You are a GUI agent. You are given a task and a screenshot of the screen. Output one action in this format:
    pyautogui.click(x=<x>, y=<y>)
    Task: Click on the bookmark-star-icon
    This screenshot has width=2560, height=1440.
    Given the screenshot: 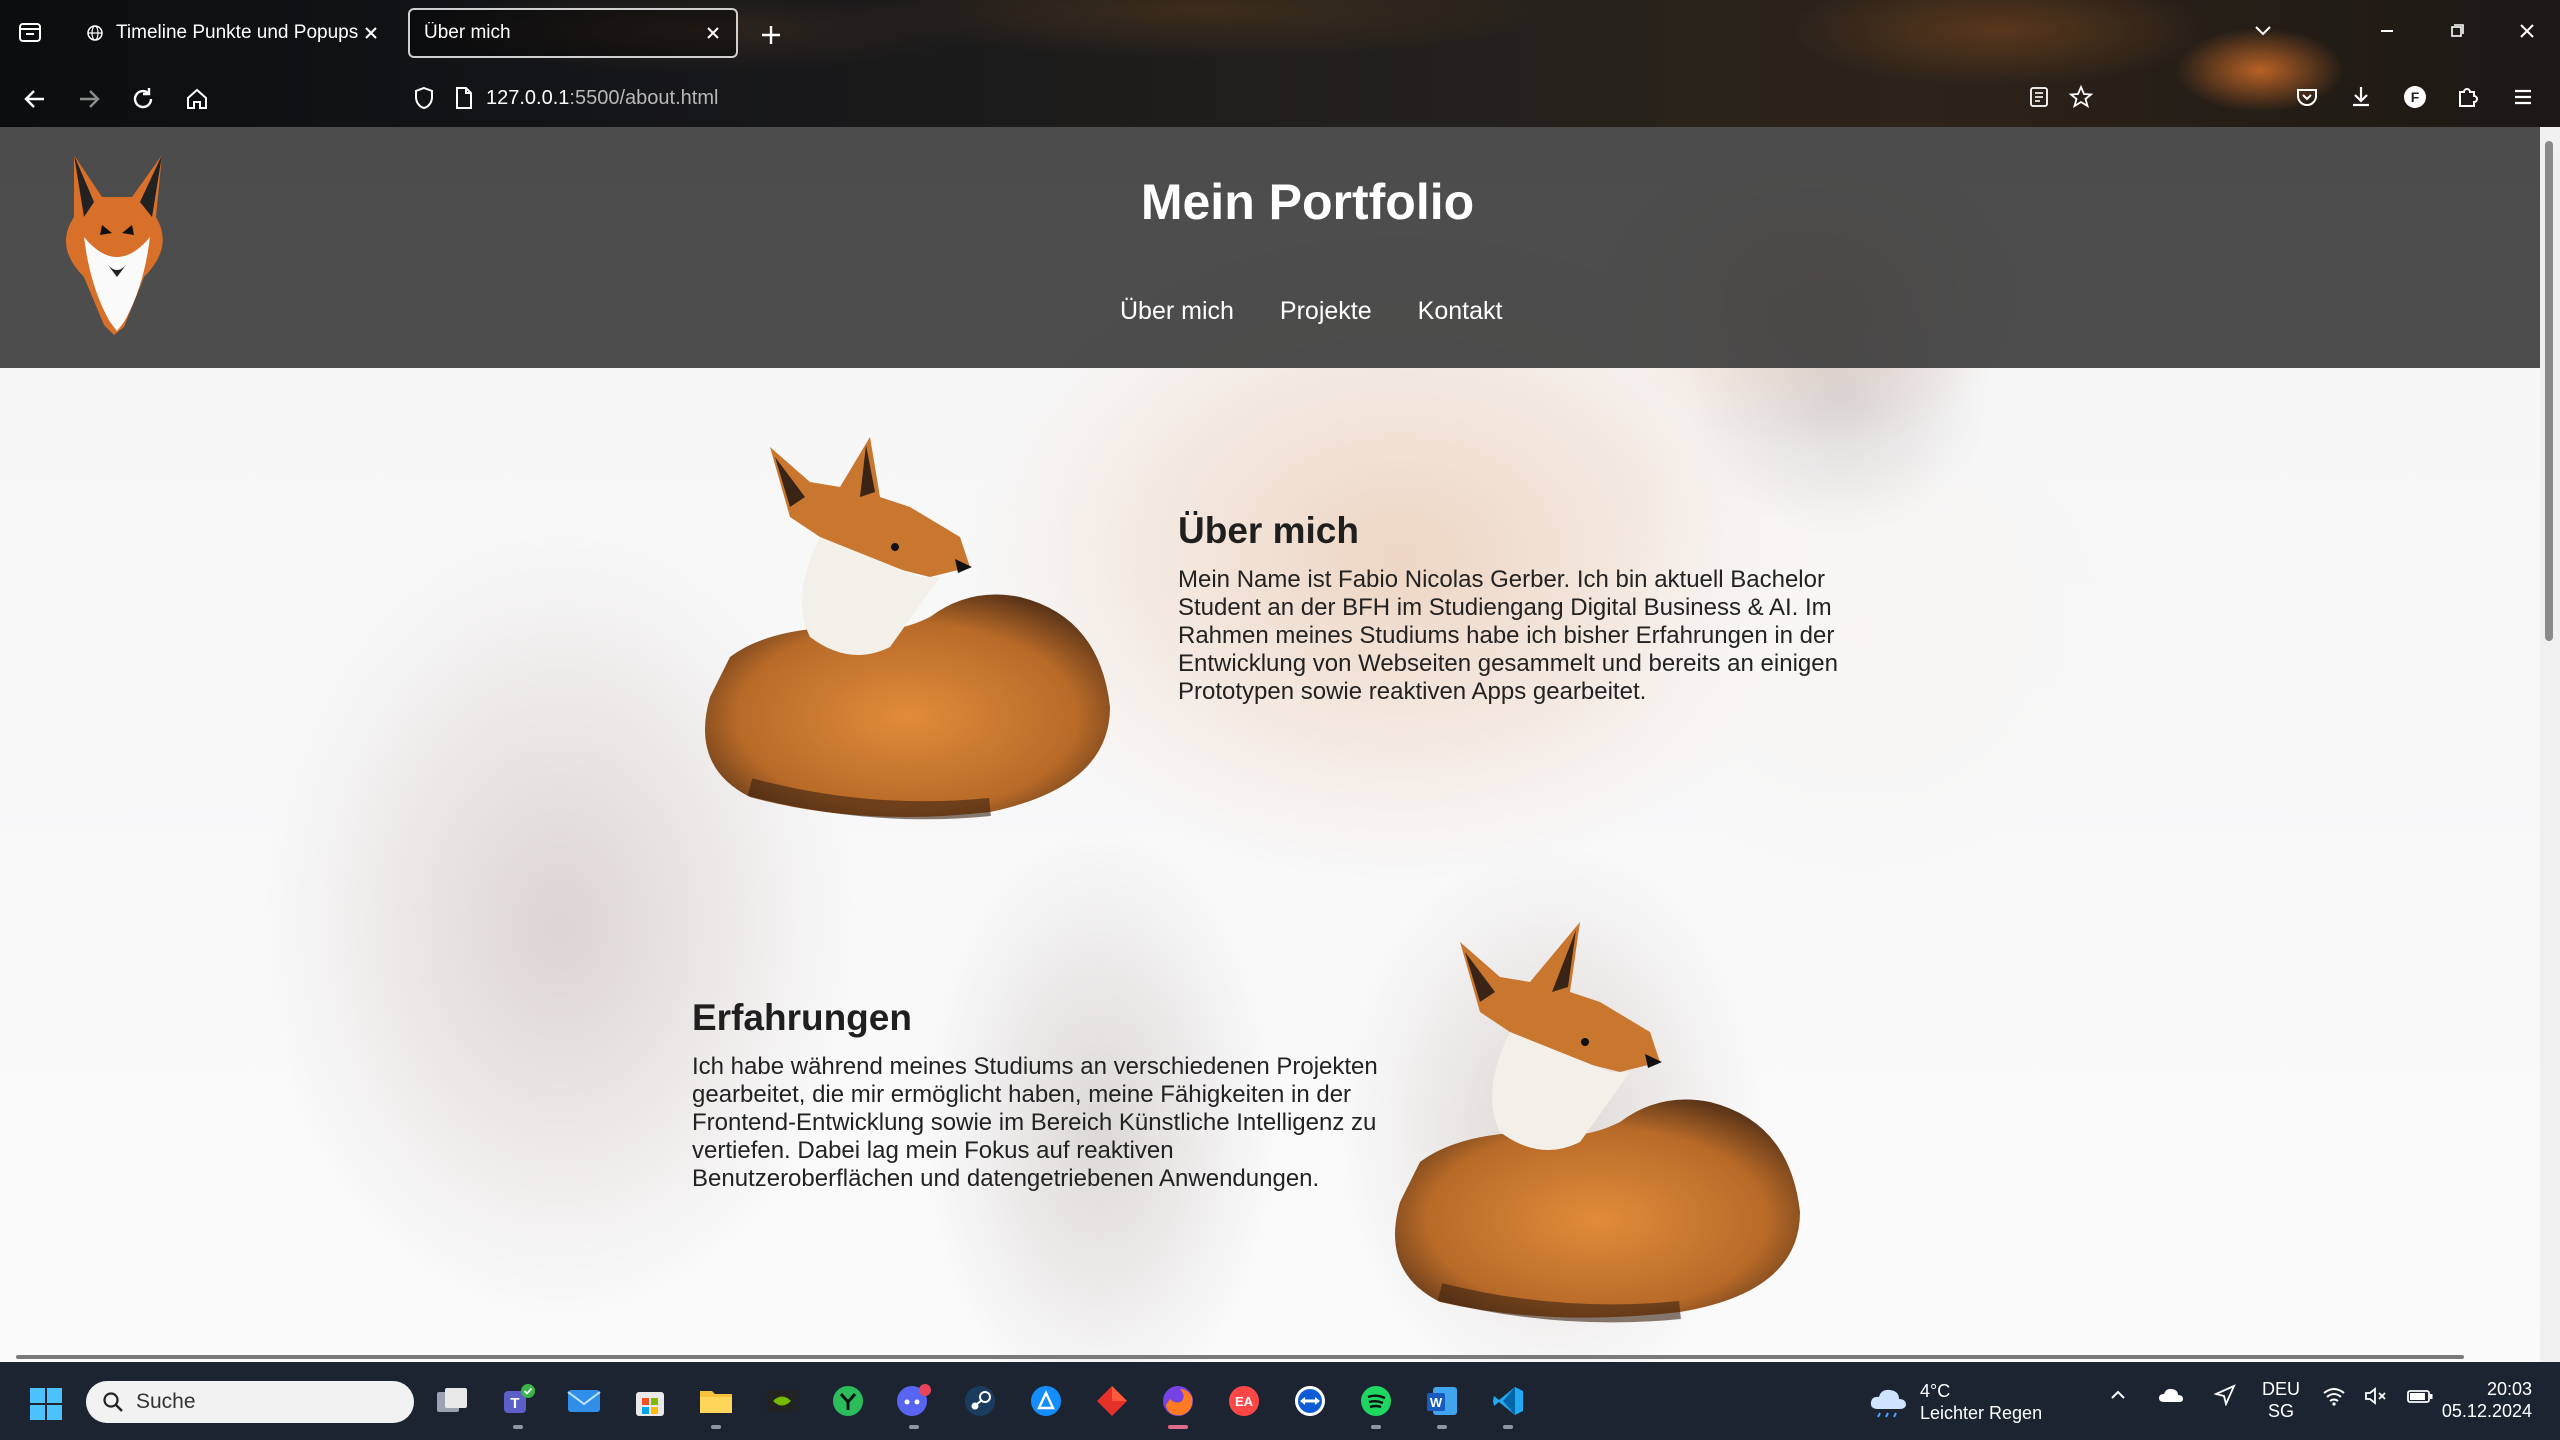 What is the action you would take?
    pyautogui.click(x=2081, y=97)
    